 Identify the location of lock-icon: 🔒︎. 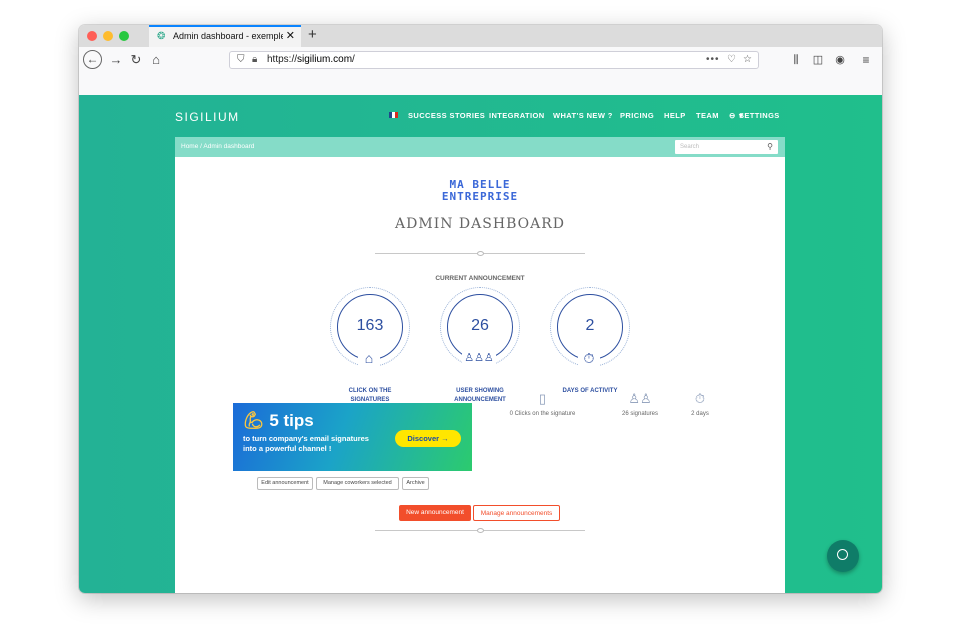
(255, 59).